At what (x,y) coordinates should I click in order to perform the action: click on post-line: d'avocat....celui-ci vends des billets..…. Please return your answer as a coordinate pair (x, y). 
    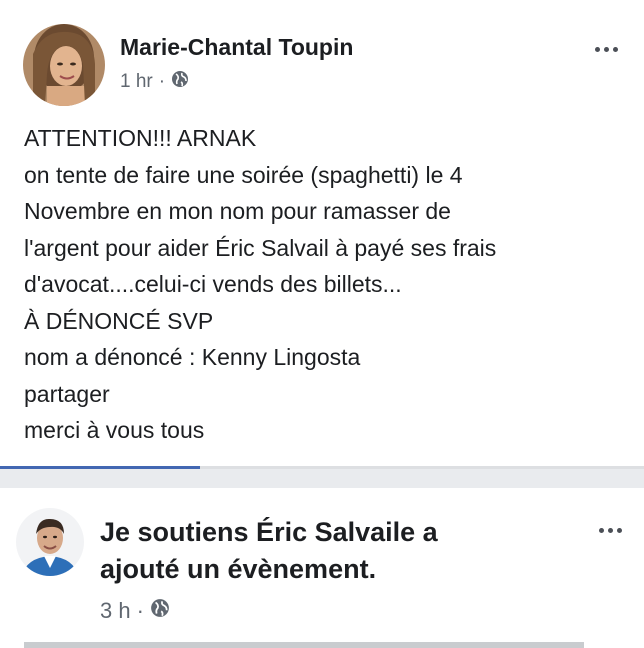
    Looking at the image, I should click on (213, 284).